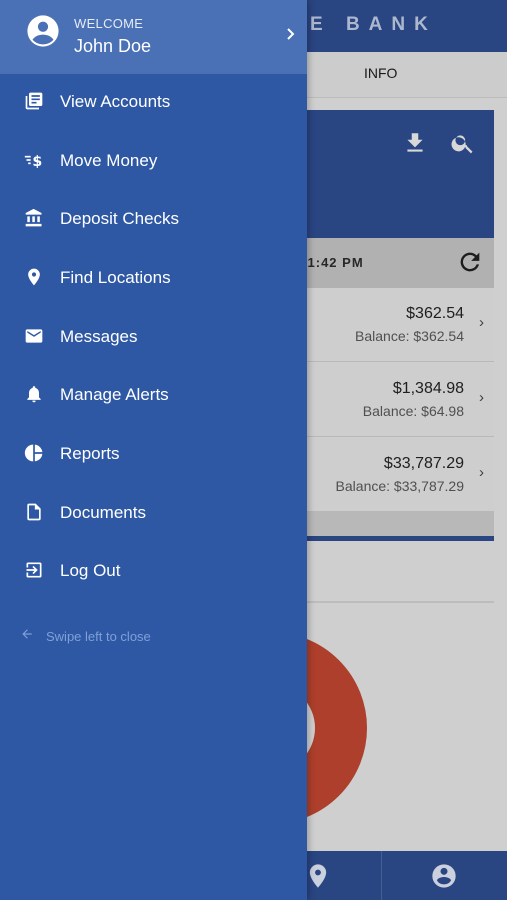  What do you see at coordinates (34, 512) in the screenshot?
I see `document-icon` at bounding box center [34, 512].